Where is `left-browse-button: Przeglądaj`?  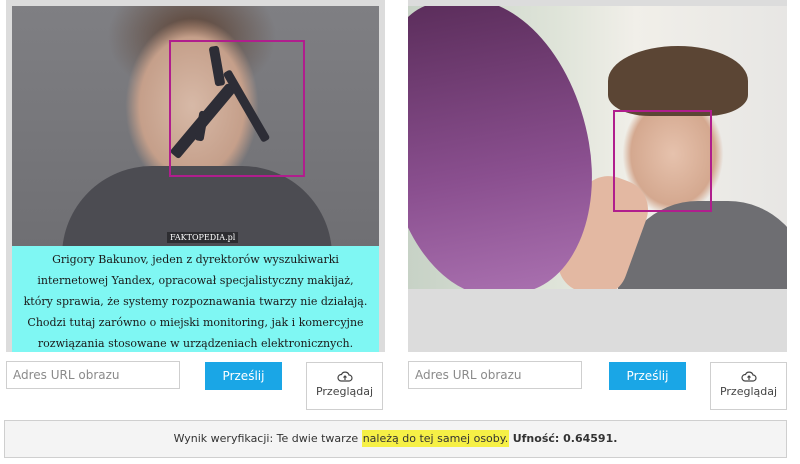
left-browse-button: Przeglądaj is located at coordinates (344, 386).